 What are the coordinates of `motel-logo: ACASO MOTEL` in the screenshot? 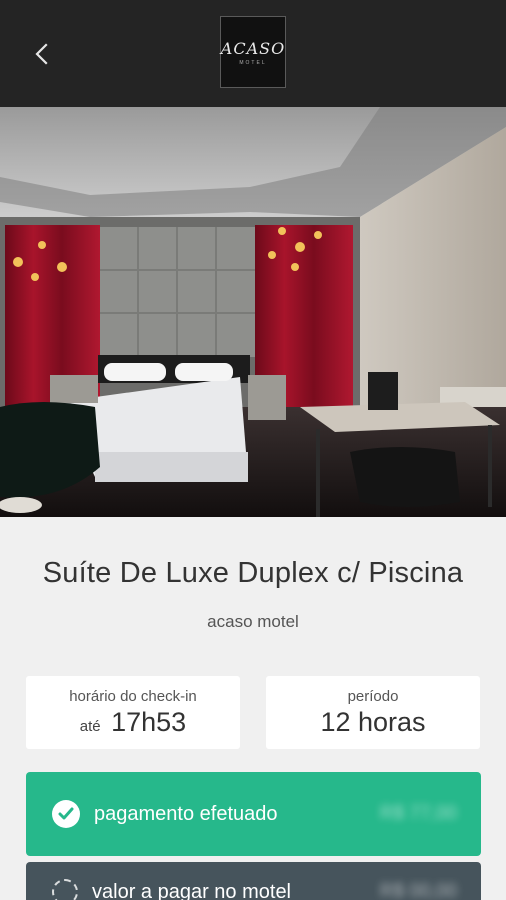 It's located at (253, 52).